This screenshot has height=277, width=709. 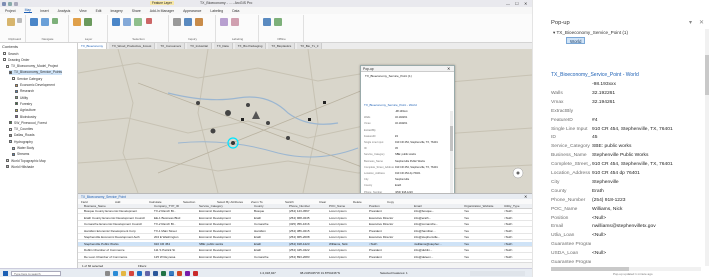 What do you see at coordinates (518, 173) in the screenshot?
I see `map-nav-controls` at bounding box center [518, 173].